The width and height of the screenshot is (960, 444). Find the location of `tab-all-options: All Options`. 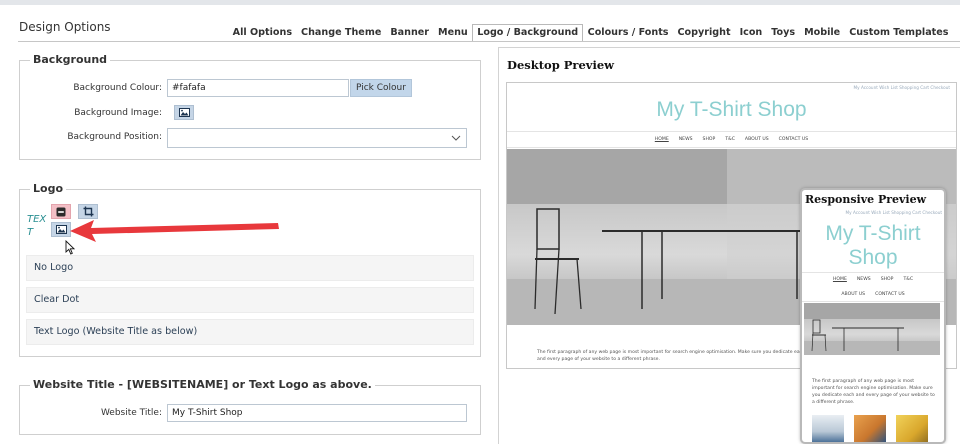

tab-all-options: All Options is located at coordinates (262, 34).